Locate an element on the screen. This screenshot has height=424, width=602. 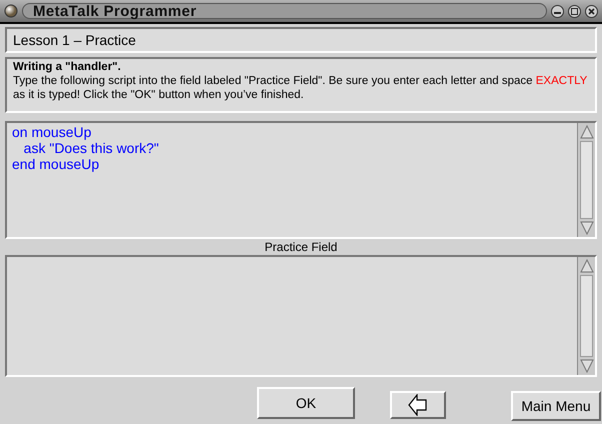
instructions-text: Type the following script into the field labeled "Practice Field". Be sure you enter each letter and space EXACTLY as it is typed! Click the "OK" button when you’ve finished. is located at coordinates (300, 88).